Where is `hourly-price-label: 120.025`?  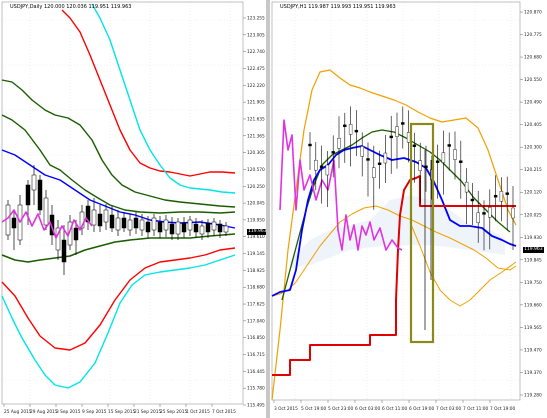 hourly-price-label: 120.025 is located at coordinates (533, 215).